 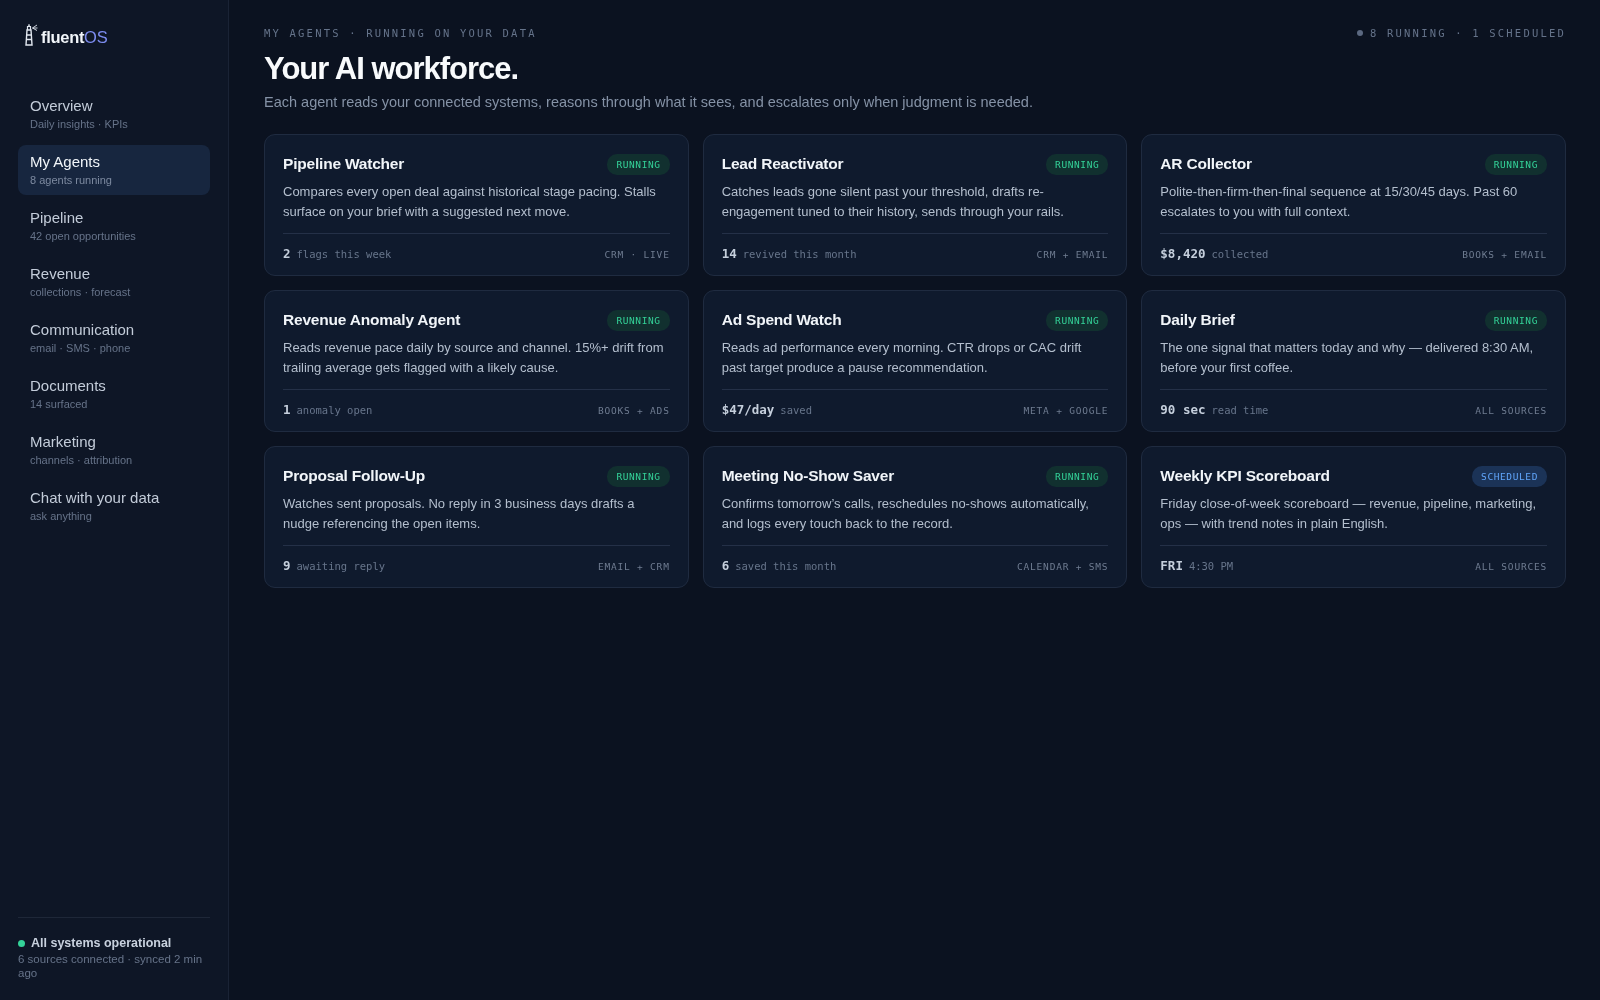 What do you see at coordinates (1211, 566) in the screenshot?
I see `metric-label: 4:30 PM` at bounding box center [1211, 566].